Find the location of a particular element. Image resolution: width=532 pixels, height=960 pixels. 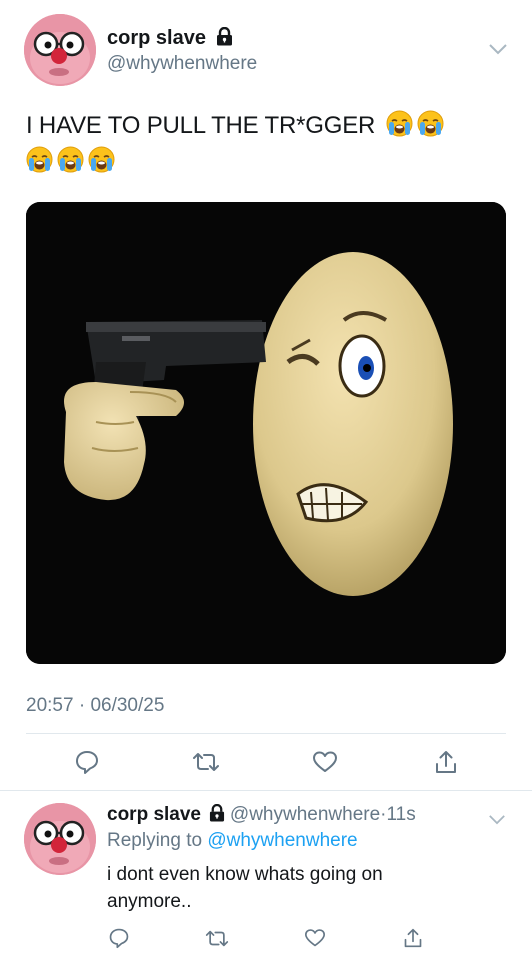

thread-divider is located at coordinates (266, 790).